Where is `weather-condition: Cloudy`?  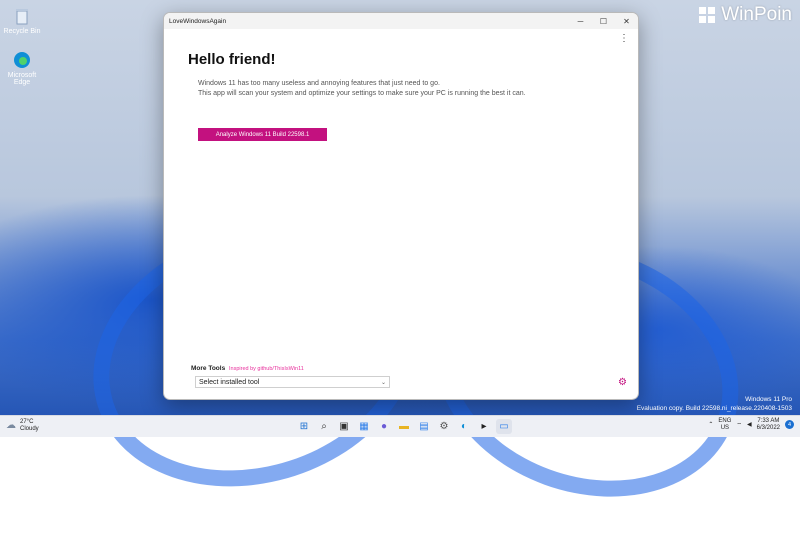
weather-condition: Cloudy is located at coordinates (29, 428).